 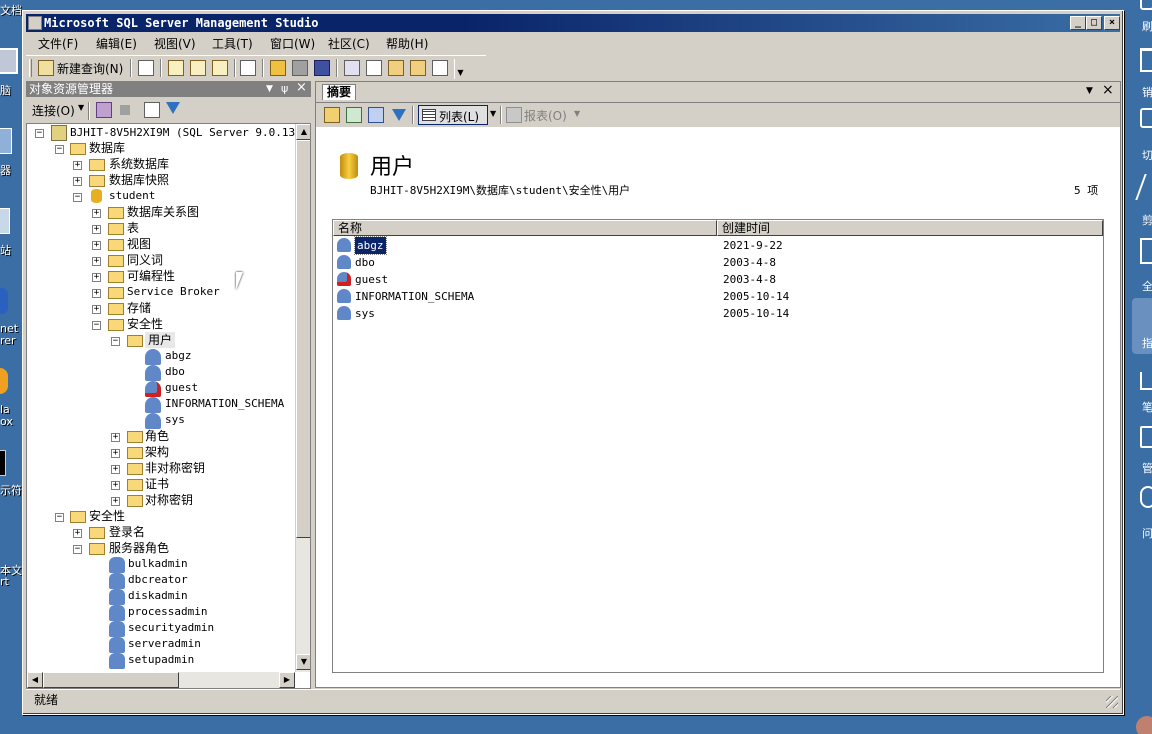 I want to click on tree-node-roles: 角色, so click(x=157, y=436).